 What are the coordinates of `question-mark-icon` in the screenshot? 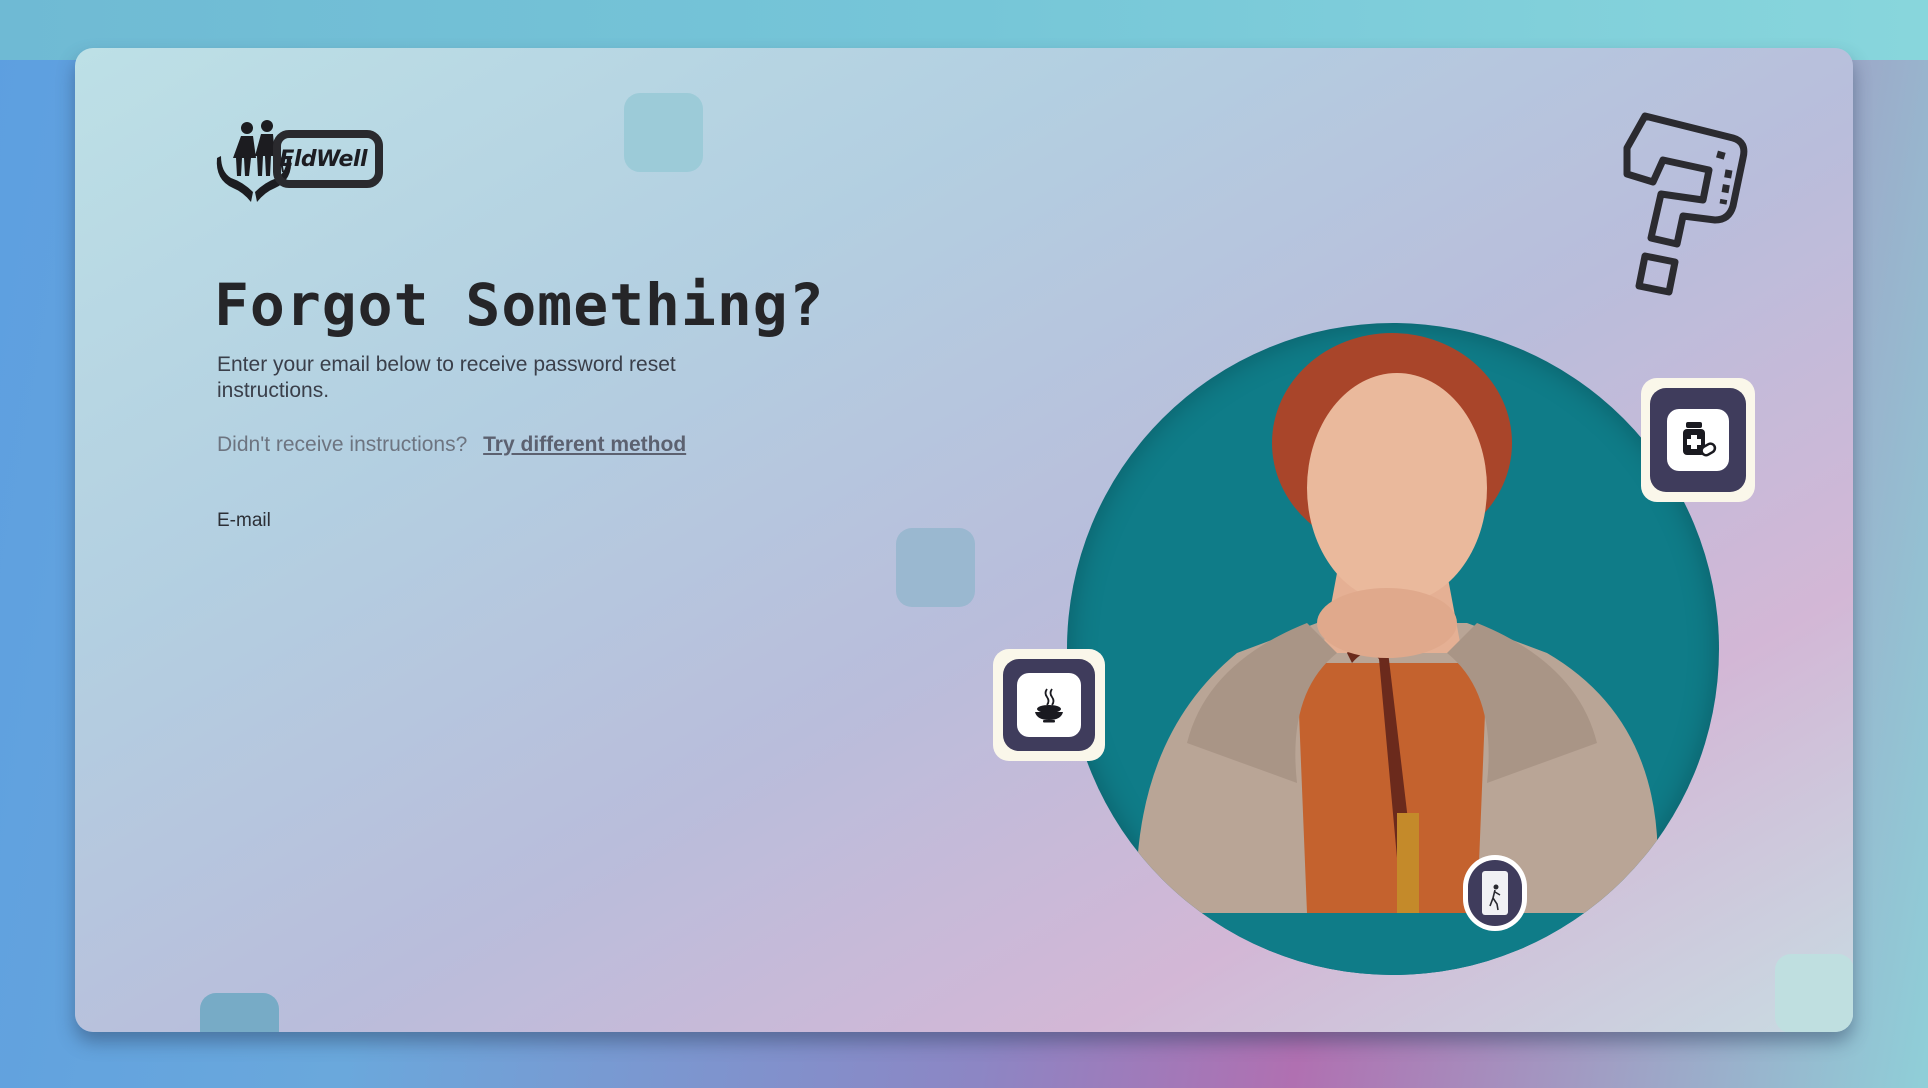 It's located at (1685, 204).